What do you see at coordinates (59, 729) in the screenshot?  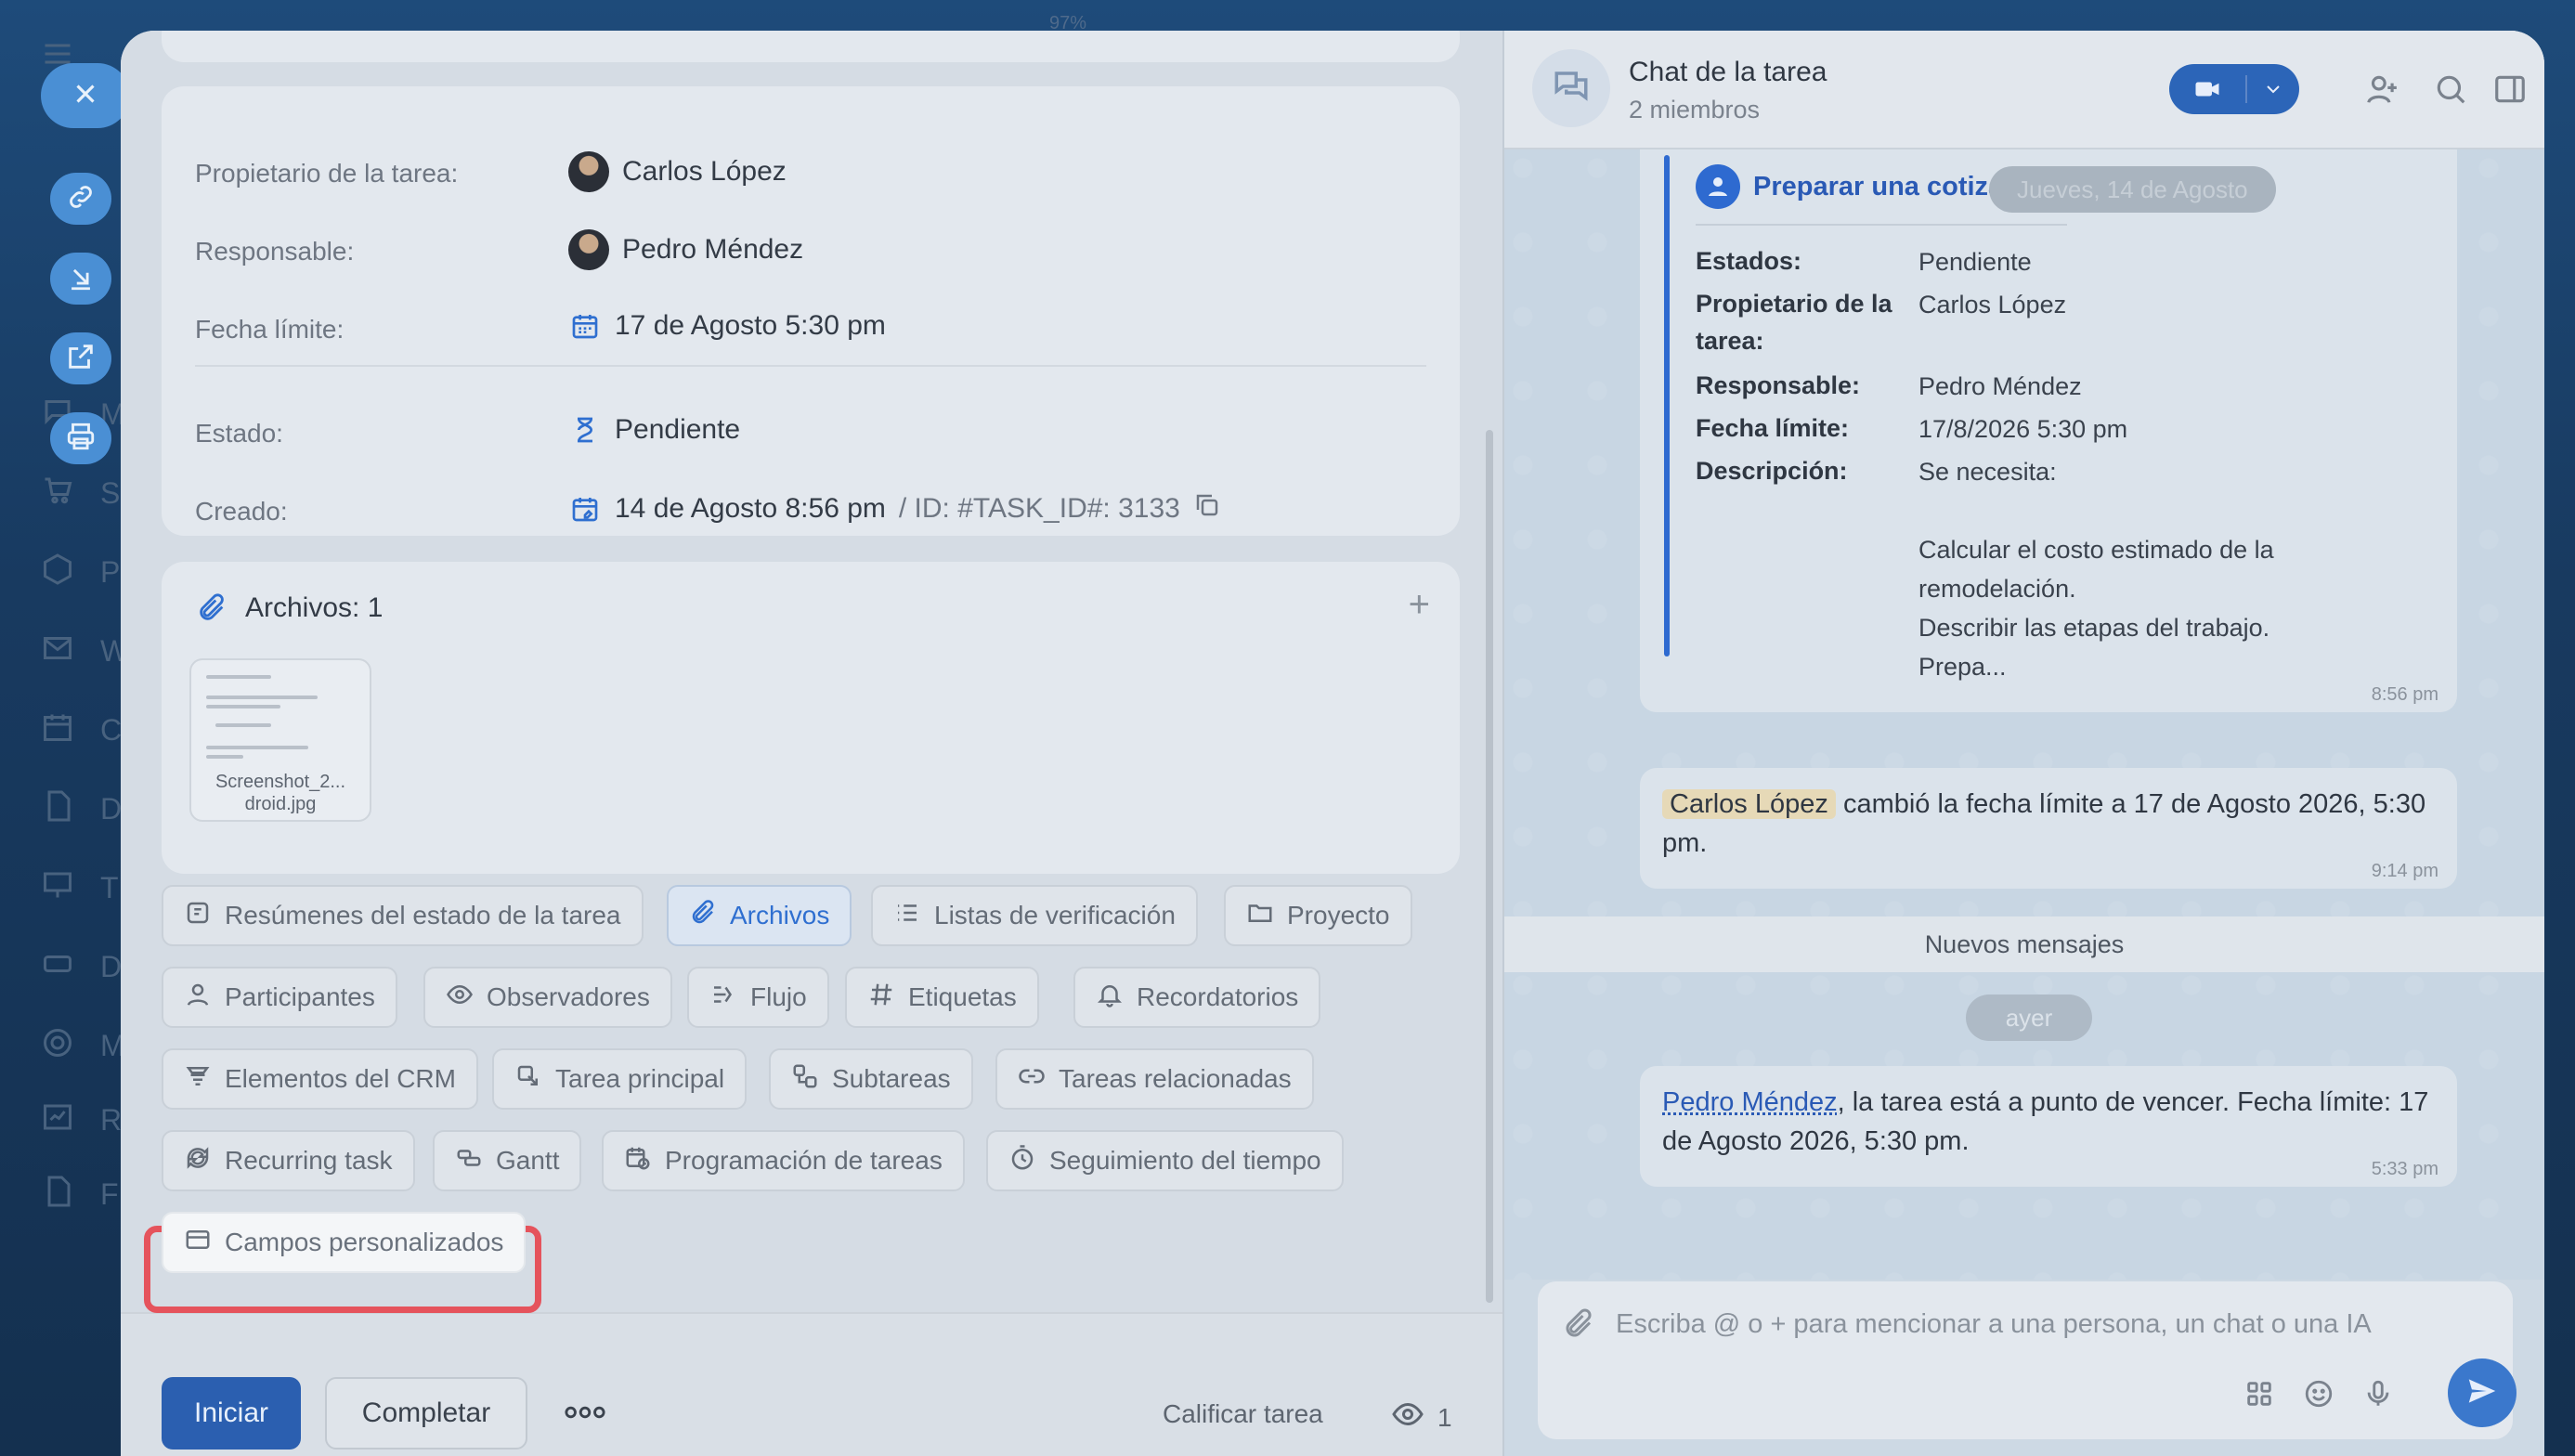 I see `calendar-icon` at bounding box center [59, 729].